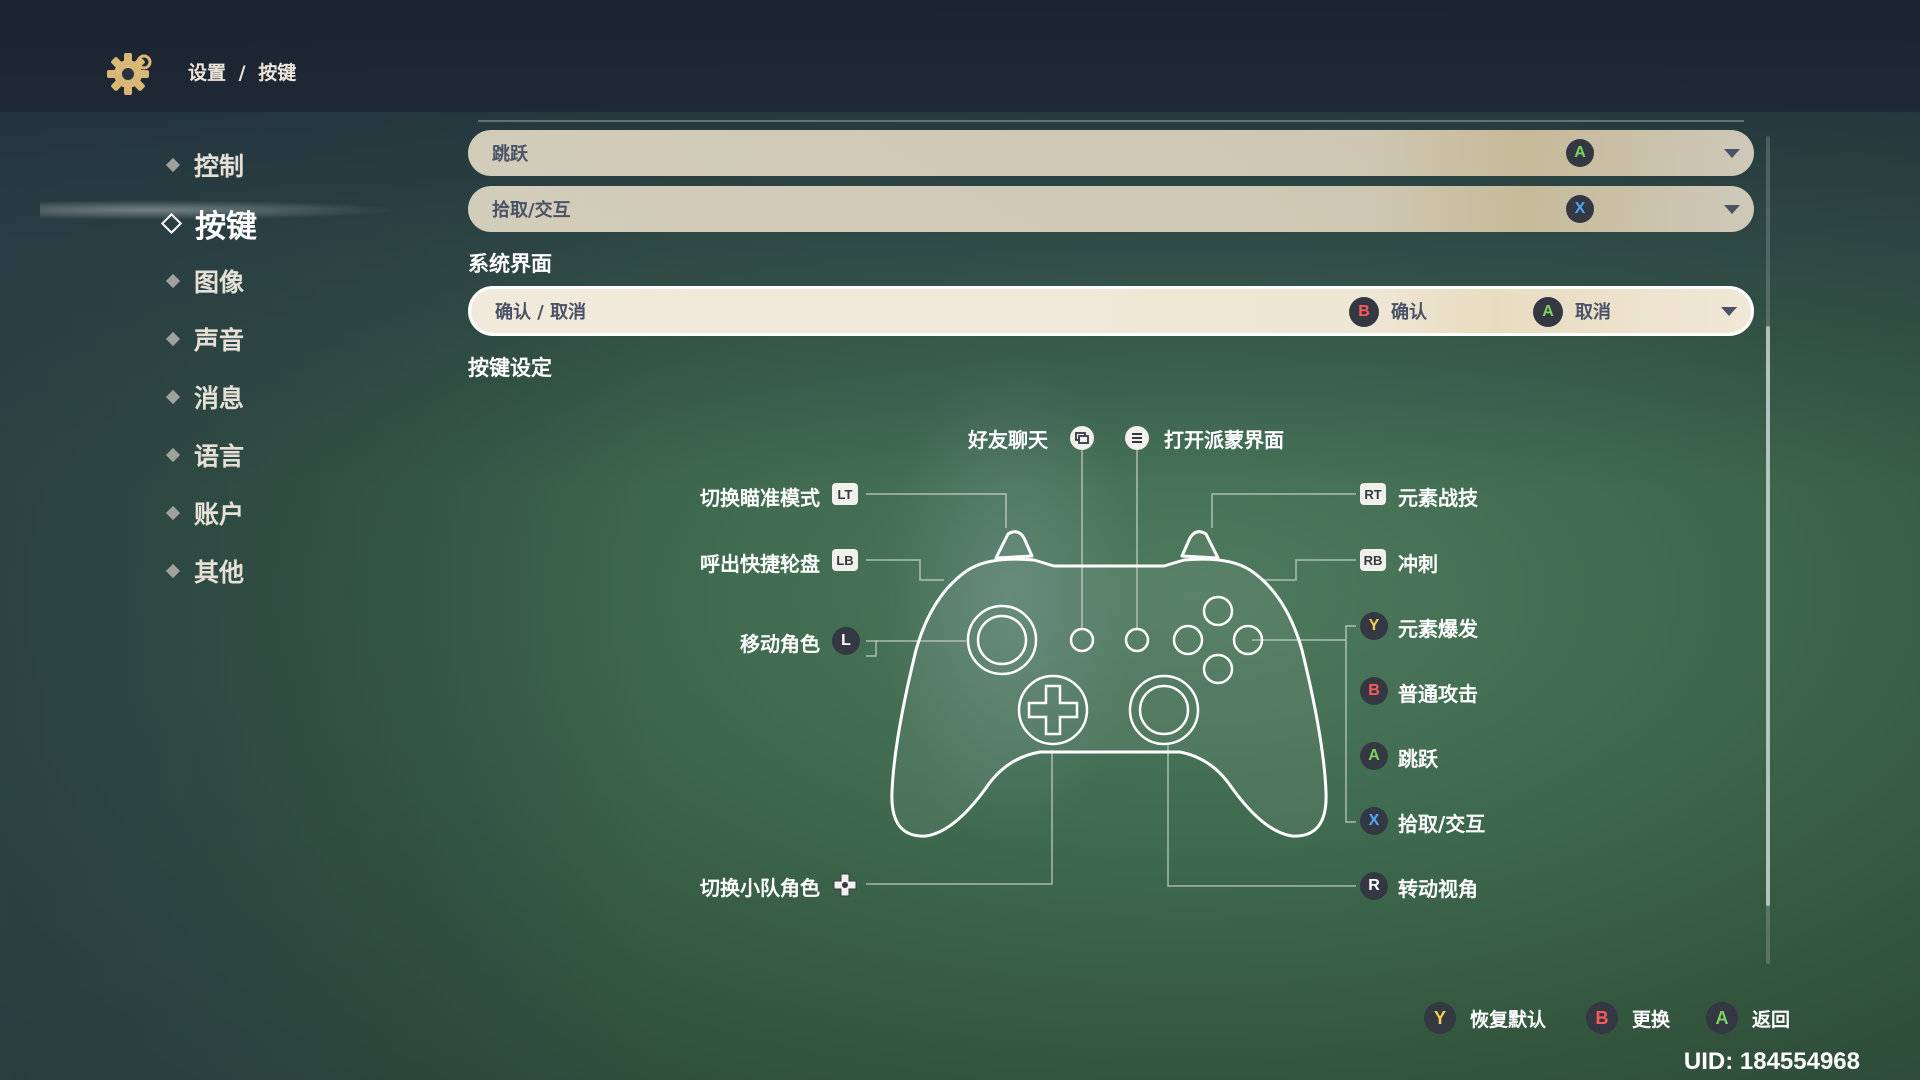  I want to click on label-quick-wheel: 呼出快捷轮盘, so click(760, 562).